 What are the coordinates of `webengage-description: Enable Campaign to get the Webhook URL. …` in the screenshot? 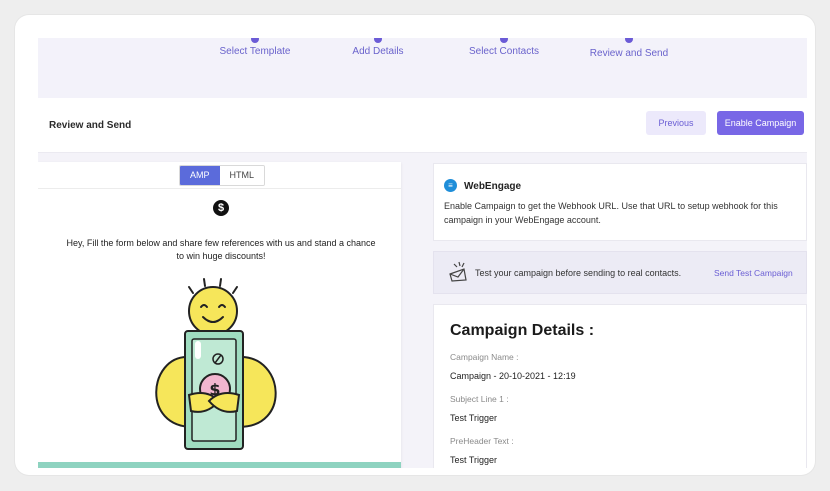 It's located at (611, 213).